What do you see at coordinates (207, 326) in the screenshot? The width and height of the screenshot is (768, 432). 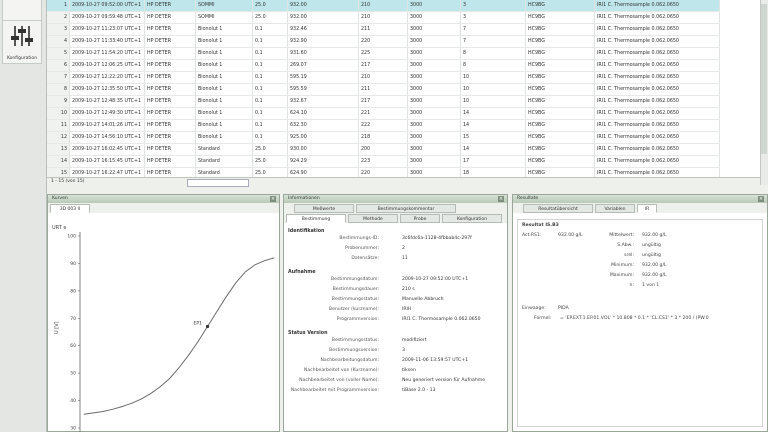 I see `endpoint-marker` at bounding box center [207, 326].